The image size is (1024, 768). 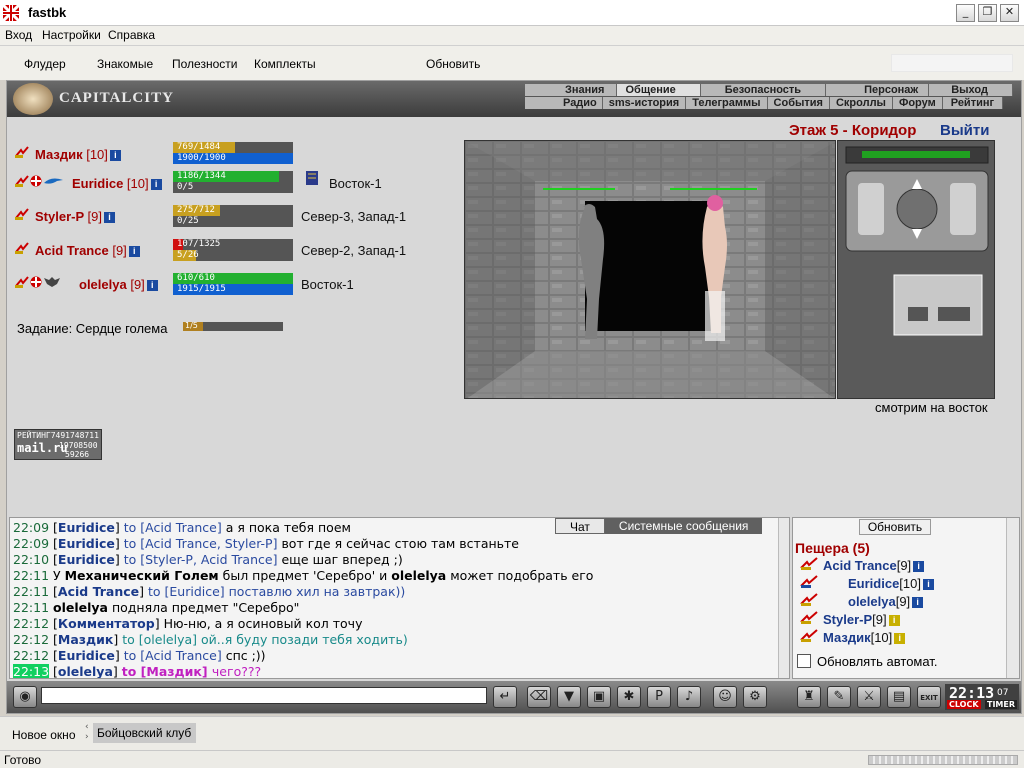 I want to click on auto-refresh-checkbox: Обновлять автомат., so click(x=867, y=661).